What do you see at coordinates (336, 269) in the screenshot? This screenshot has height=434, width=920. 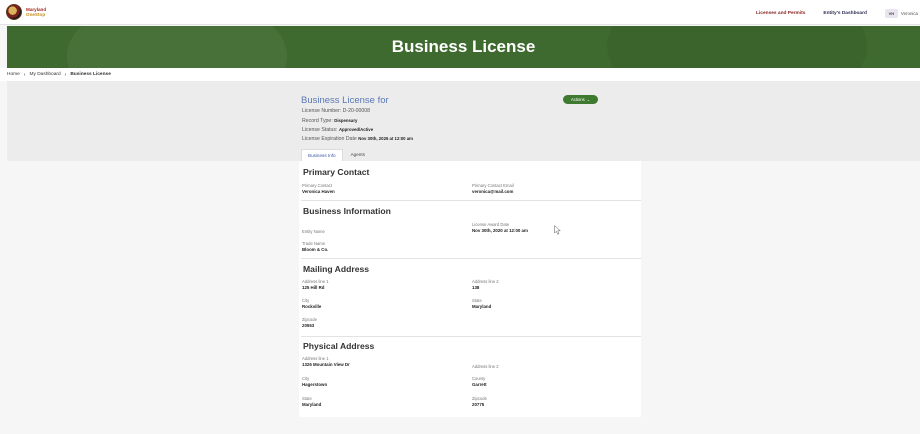 I see `section-mailing-address: Mailing Address` at bounding box center [336, 269].